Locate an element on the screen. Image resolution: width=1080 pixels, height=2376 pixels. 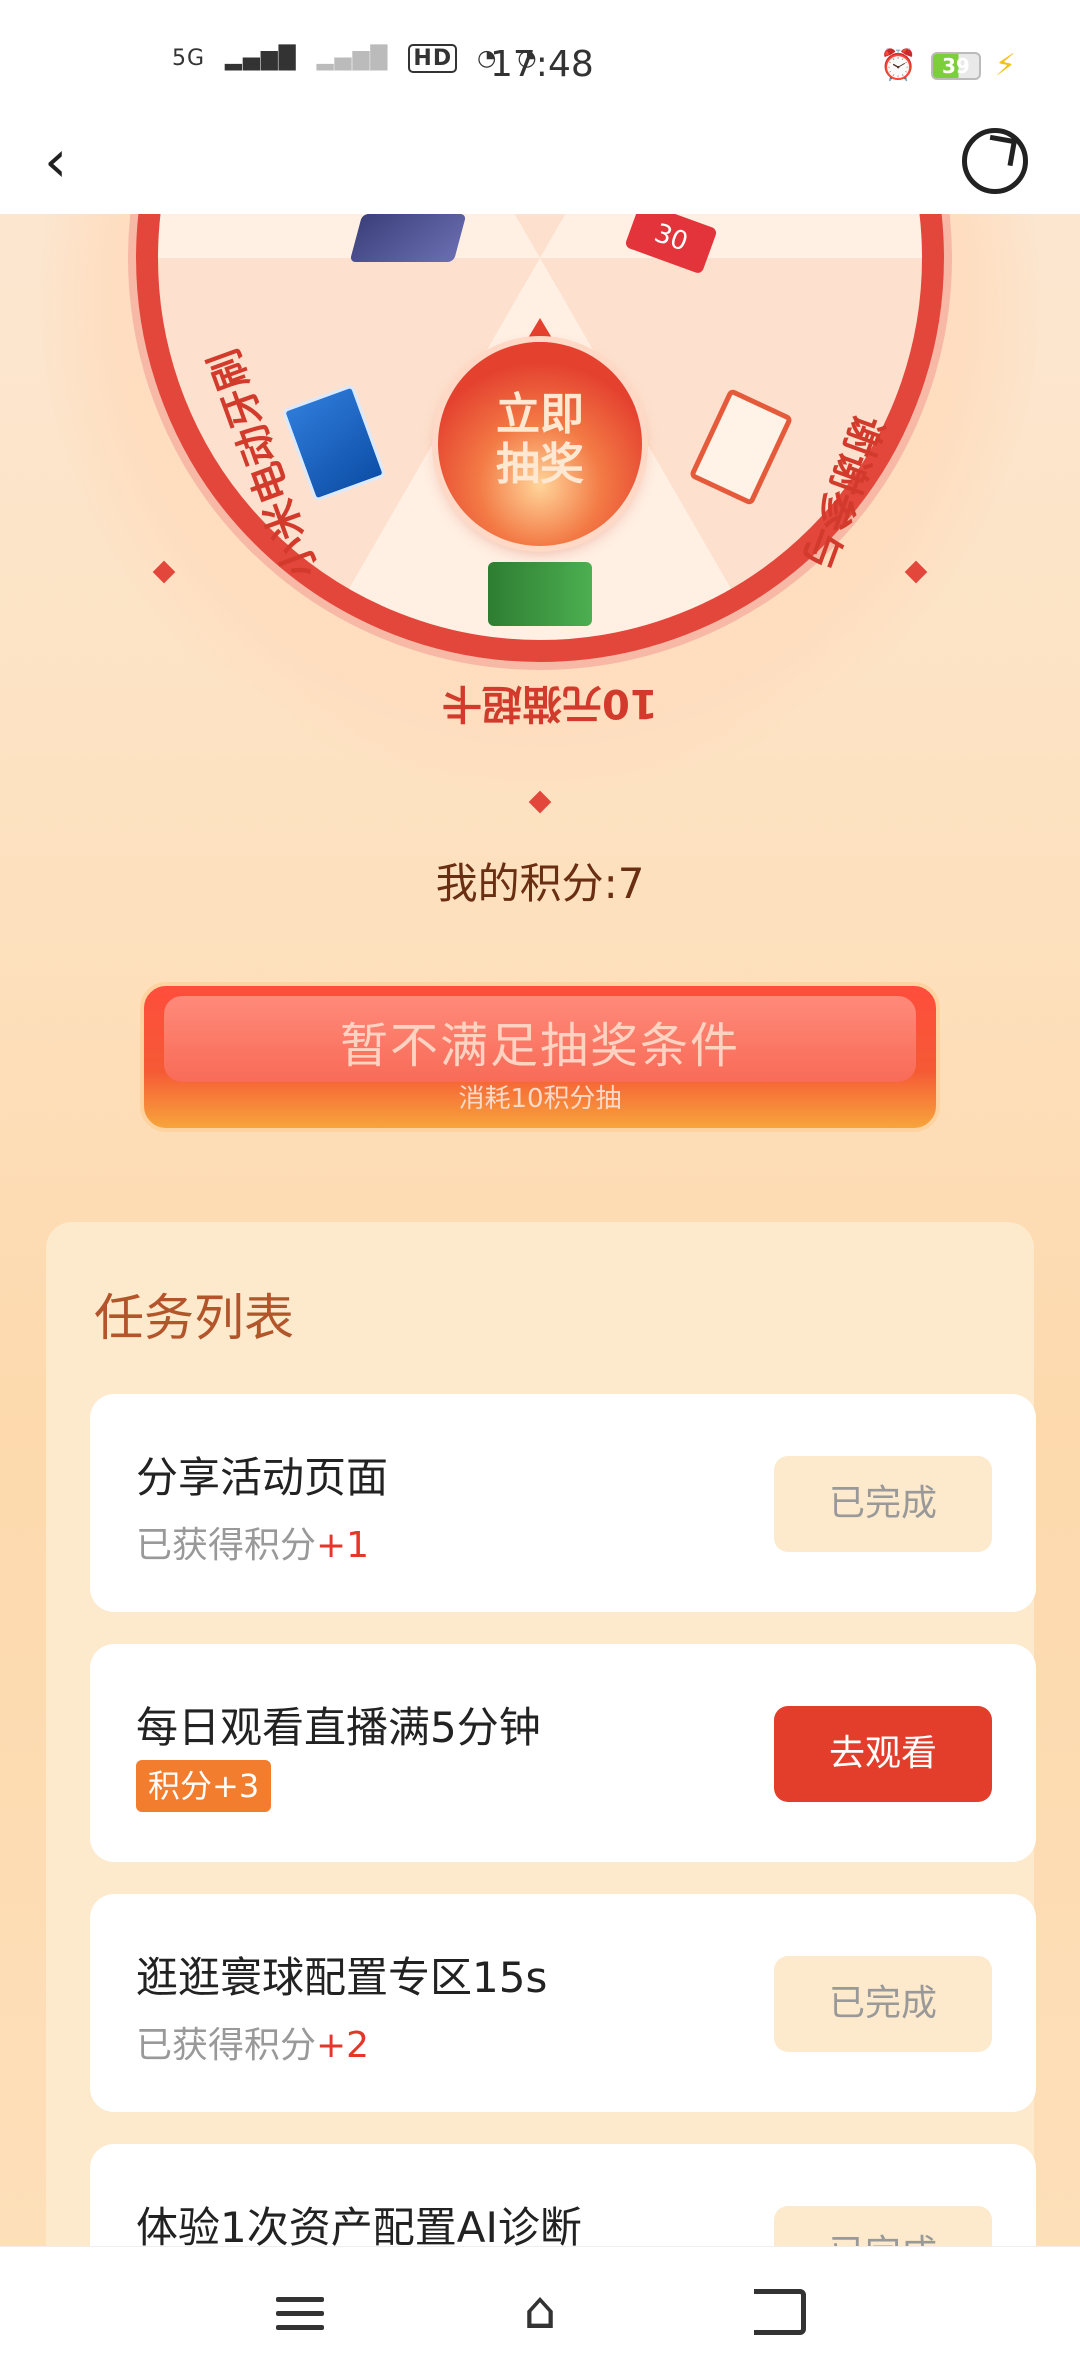
battery-icon: 39 is located at coordinates (955, 65).